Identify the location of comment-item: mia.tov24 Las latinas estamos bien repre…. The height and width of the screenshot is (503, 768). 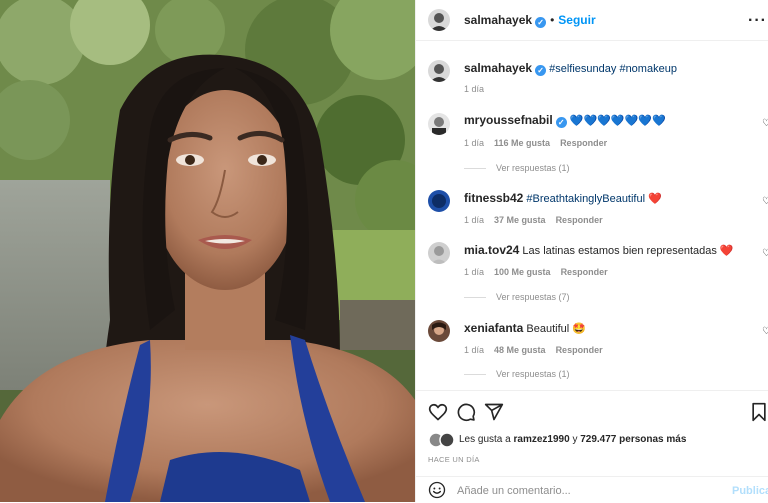
(592, 272).